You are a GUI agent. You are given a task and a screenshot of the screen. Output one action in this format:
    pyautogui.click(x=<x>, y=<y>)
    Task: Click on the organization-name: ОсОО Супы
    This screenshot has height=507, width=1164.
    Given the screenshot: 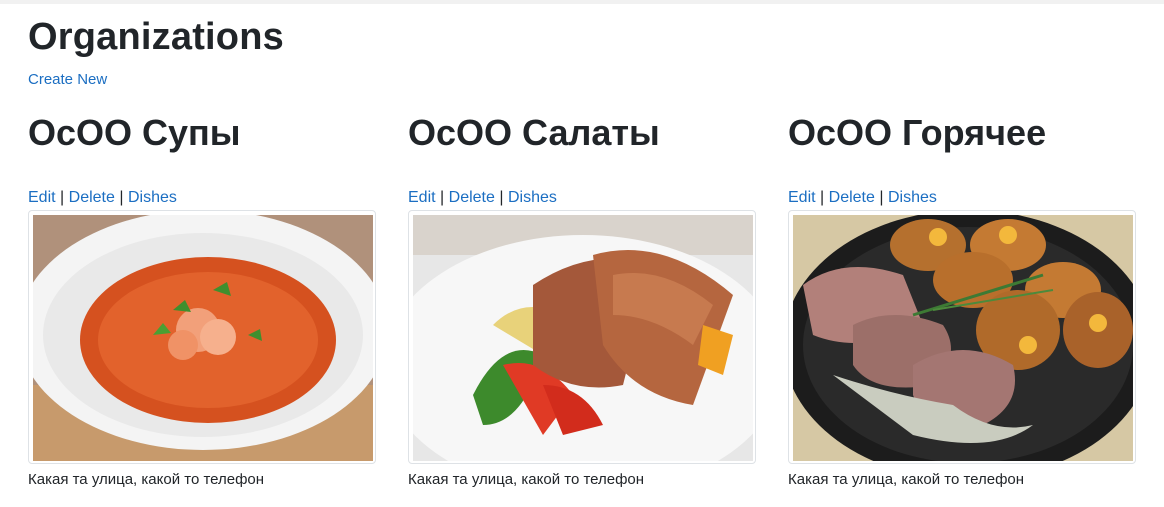 What is the action you would take?
    pyautogui.click(x=134, y=132)
    